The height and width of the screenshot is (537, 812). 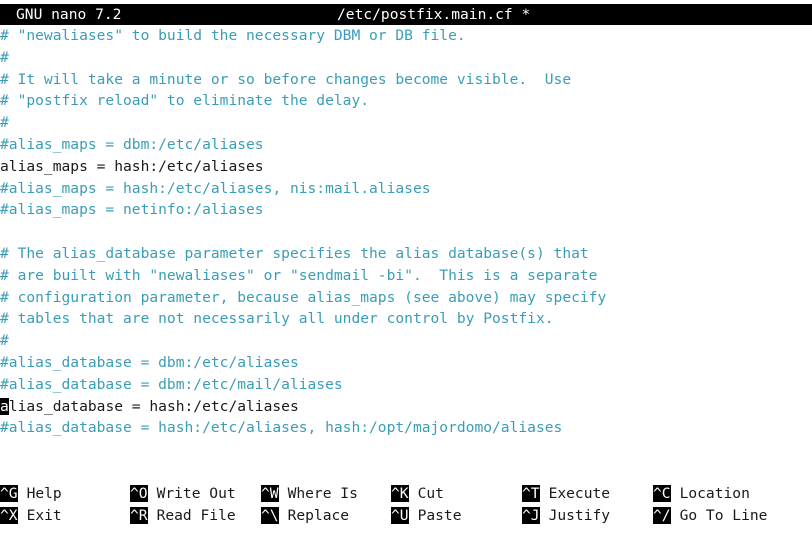 What do you see at coordinates (69, 14) in the screenshot?
I see `editor-version: GNU nano 7.2` at bounding box center [69, 14].